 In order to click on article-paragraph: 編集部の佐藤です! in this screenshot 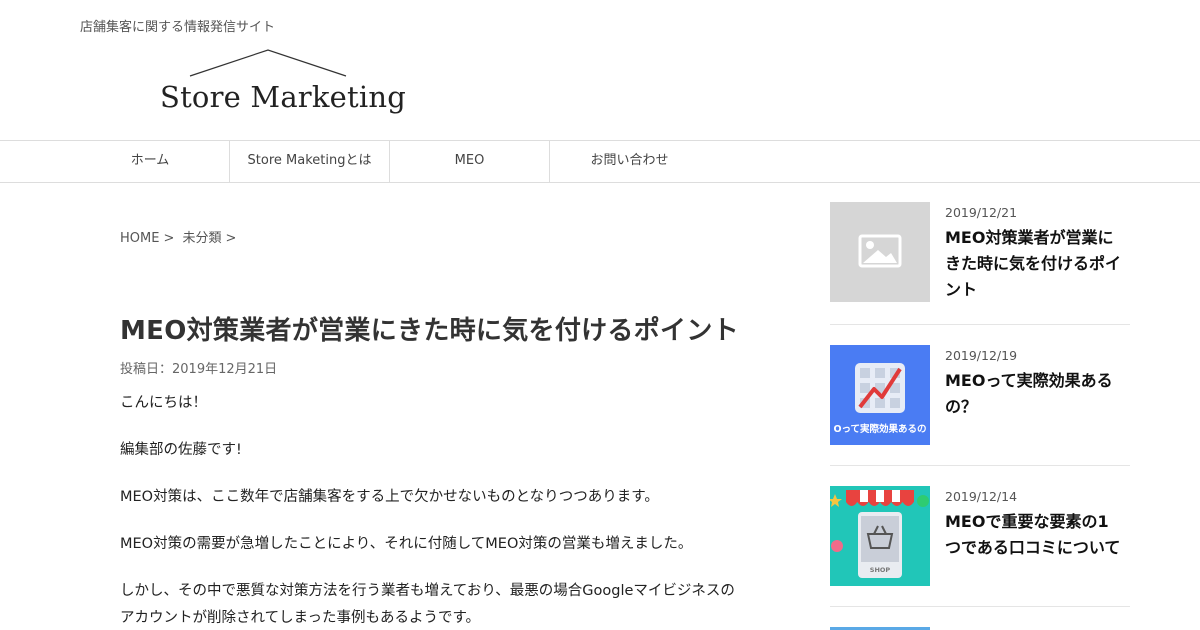, I will do `click(181, 450)`.